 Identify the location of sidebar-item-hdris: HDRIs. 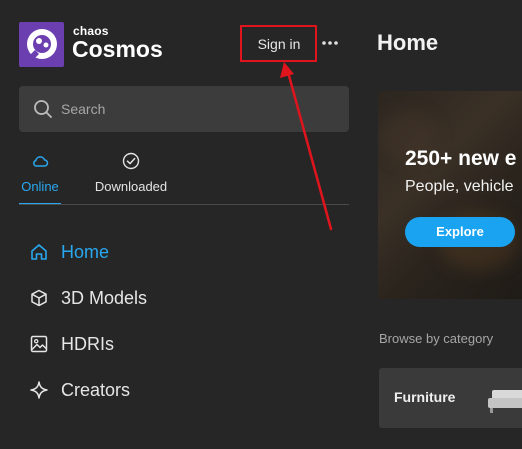
(179, 344).